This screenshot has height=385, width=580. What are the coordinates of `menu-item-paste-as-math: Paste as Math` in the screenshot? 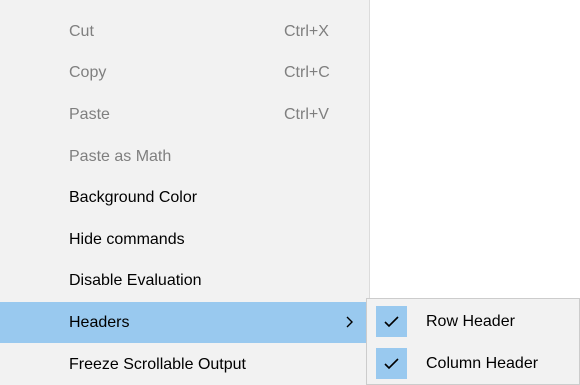 It's located at (184, 156).